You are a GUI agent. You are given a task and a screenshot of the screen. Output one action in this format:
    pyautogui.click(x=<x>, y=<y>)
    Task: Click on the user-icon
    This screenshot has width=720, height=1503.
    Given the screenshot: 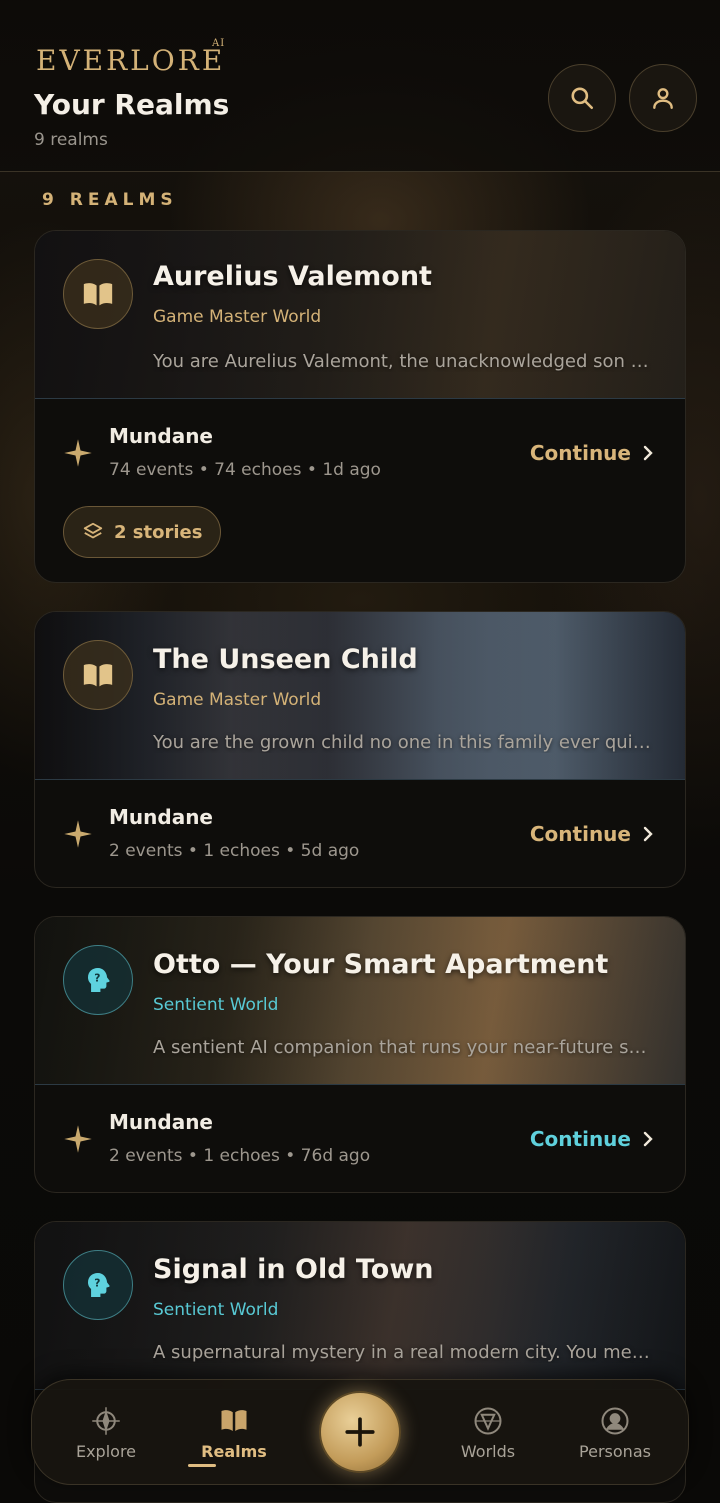 What is the action you would take?
    pyautogui.click(x=663, y=98)
    